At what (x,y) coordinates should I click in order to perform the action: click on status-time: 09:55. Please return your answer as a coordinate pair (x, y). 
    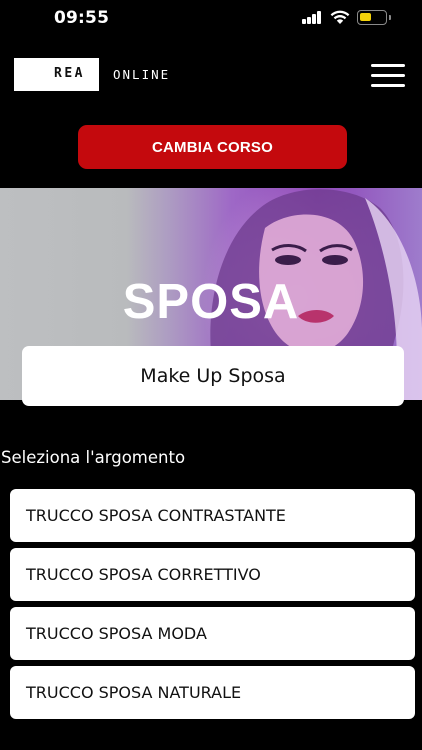
    Looking at the image, I should click on (82, 18).